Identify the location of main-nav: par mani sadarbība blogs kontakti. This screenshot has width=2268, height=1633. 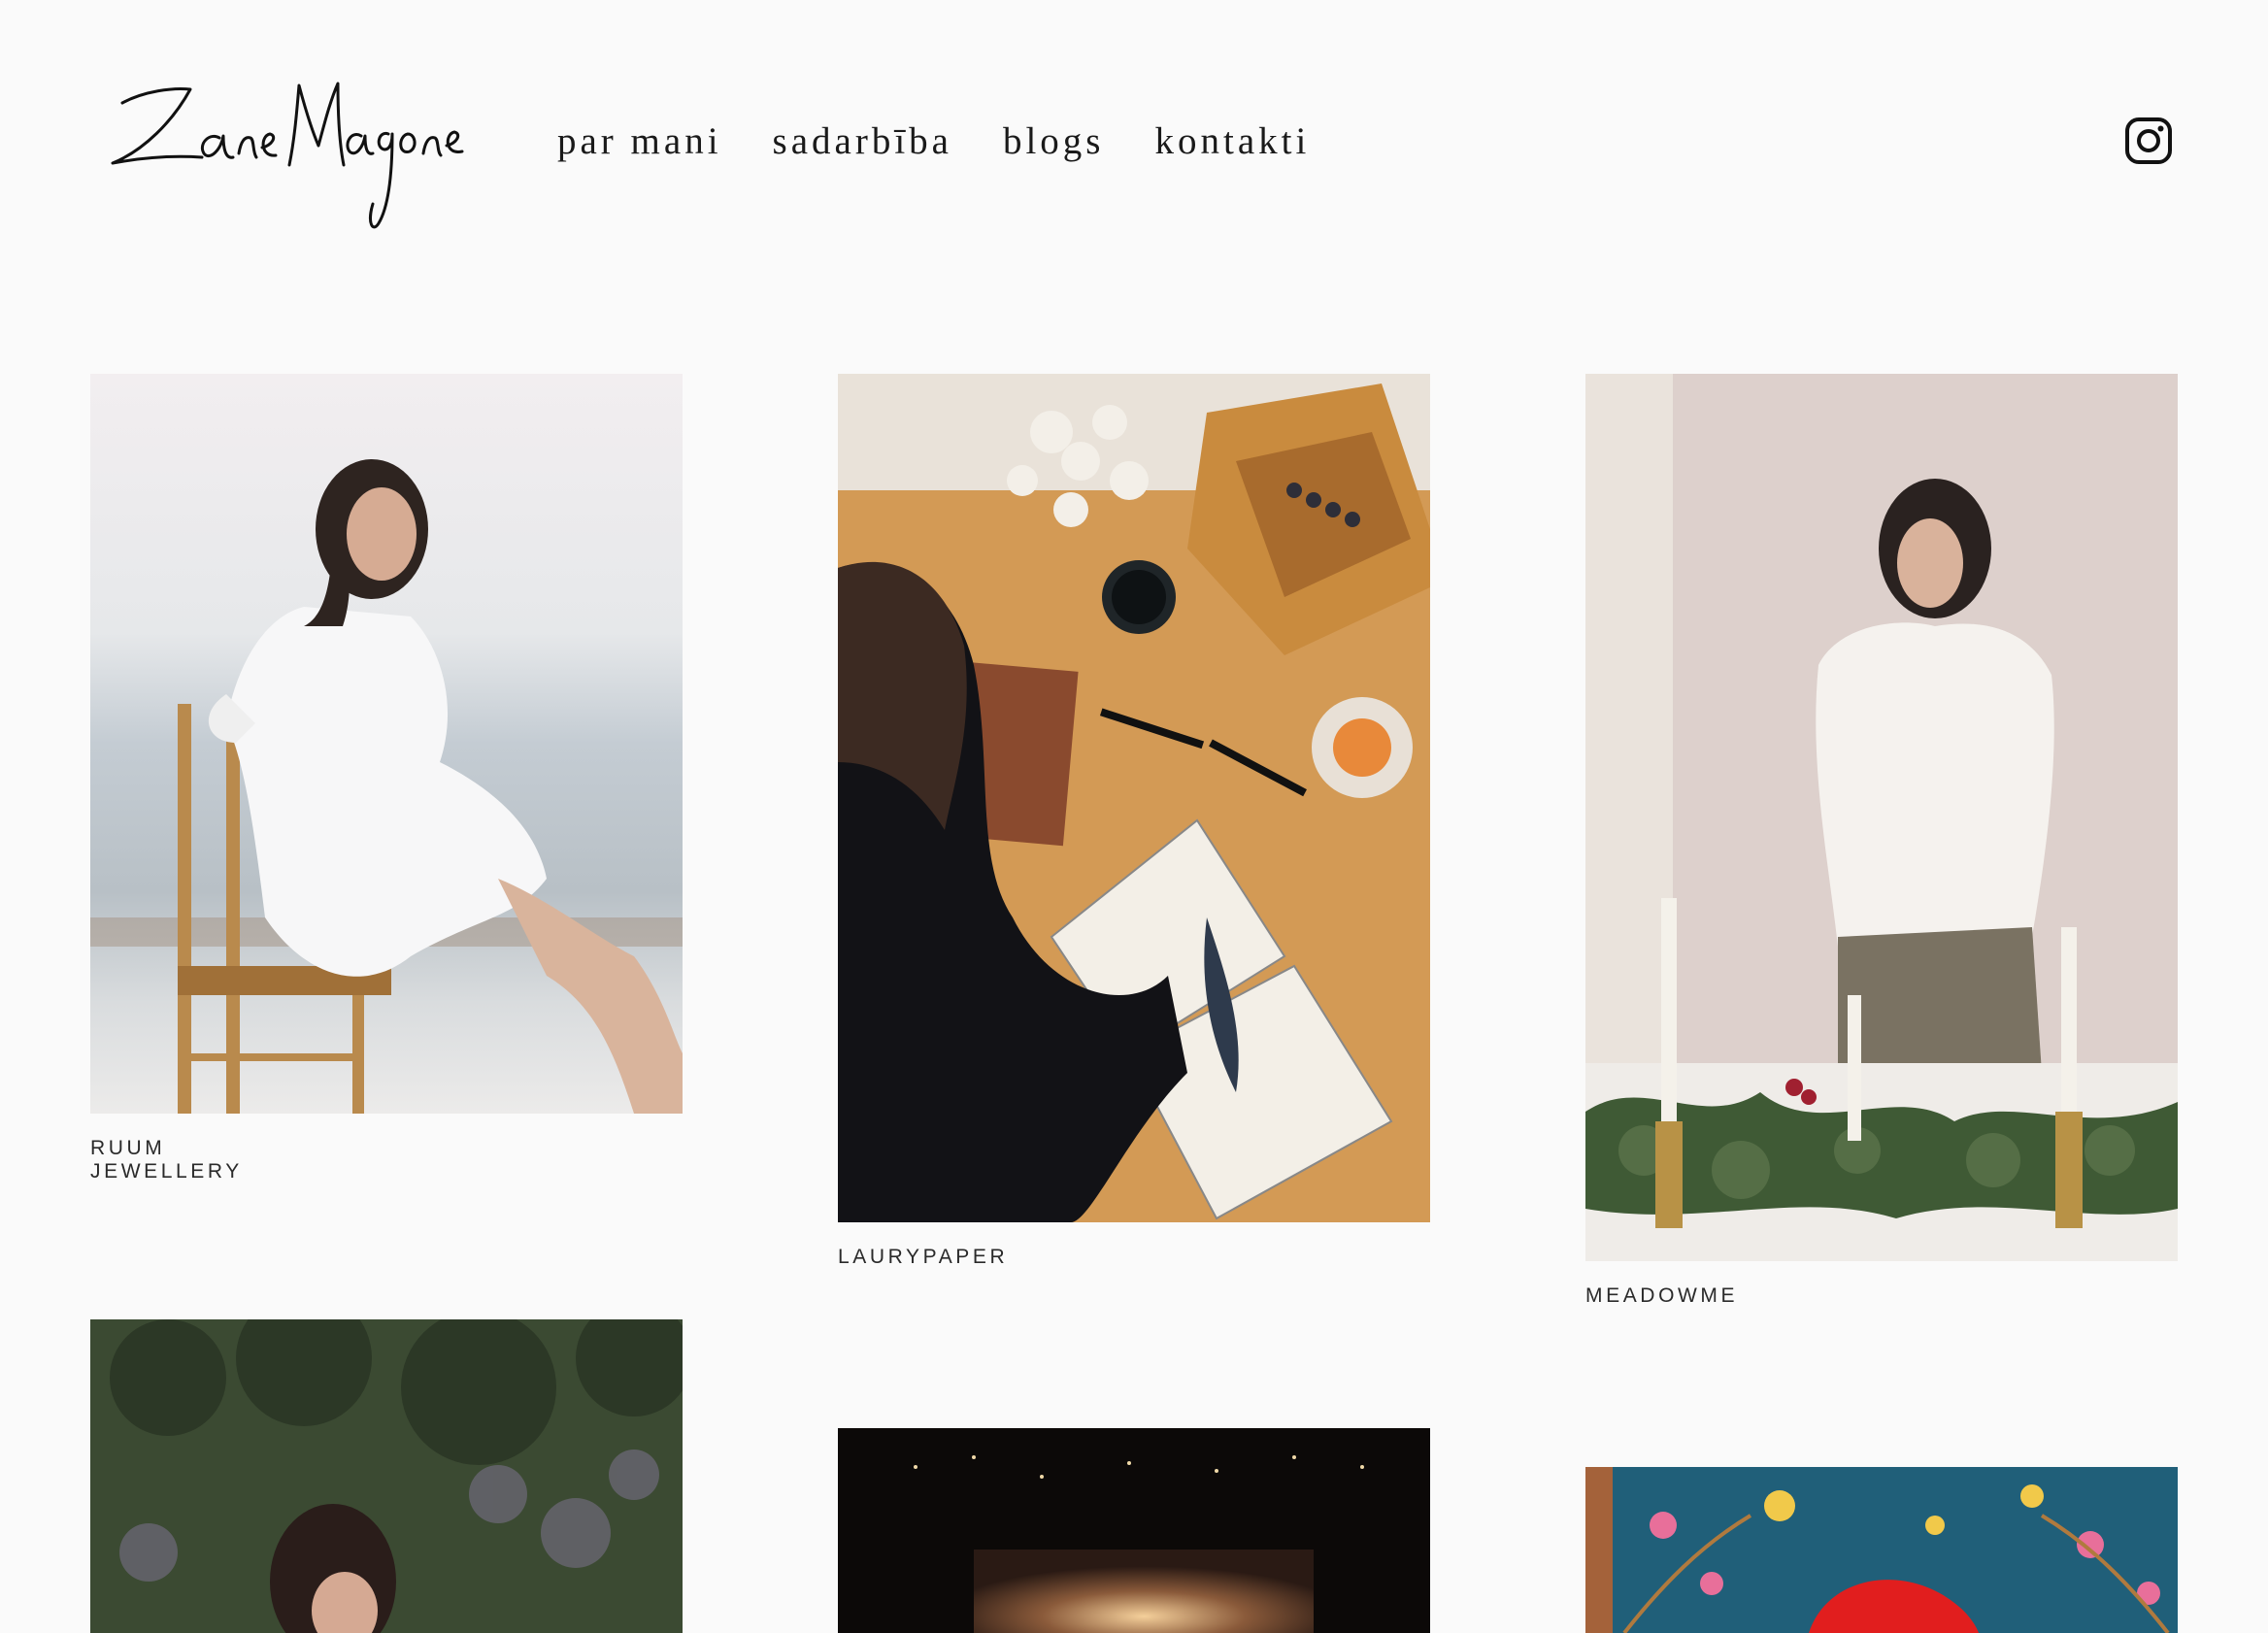
(958, 142).